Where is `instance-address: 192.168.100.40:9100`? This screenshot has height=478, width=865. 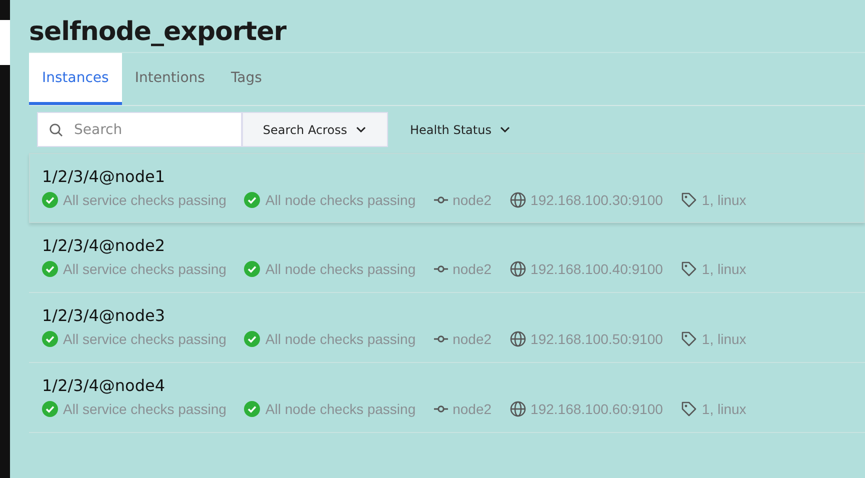 instance-address: 192.168.100.40:9100 is located at coordinates (596, 269).